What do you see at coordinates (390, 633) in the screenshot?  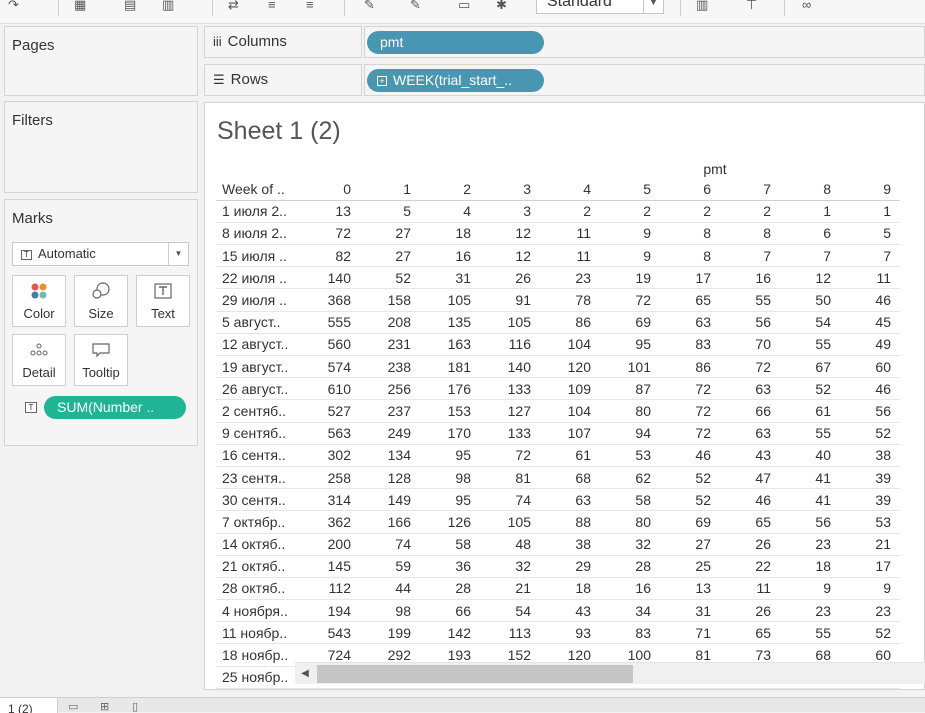 I see `table-cell: 199` at bounding box center [390, 633].